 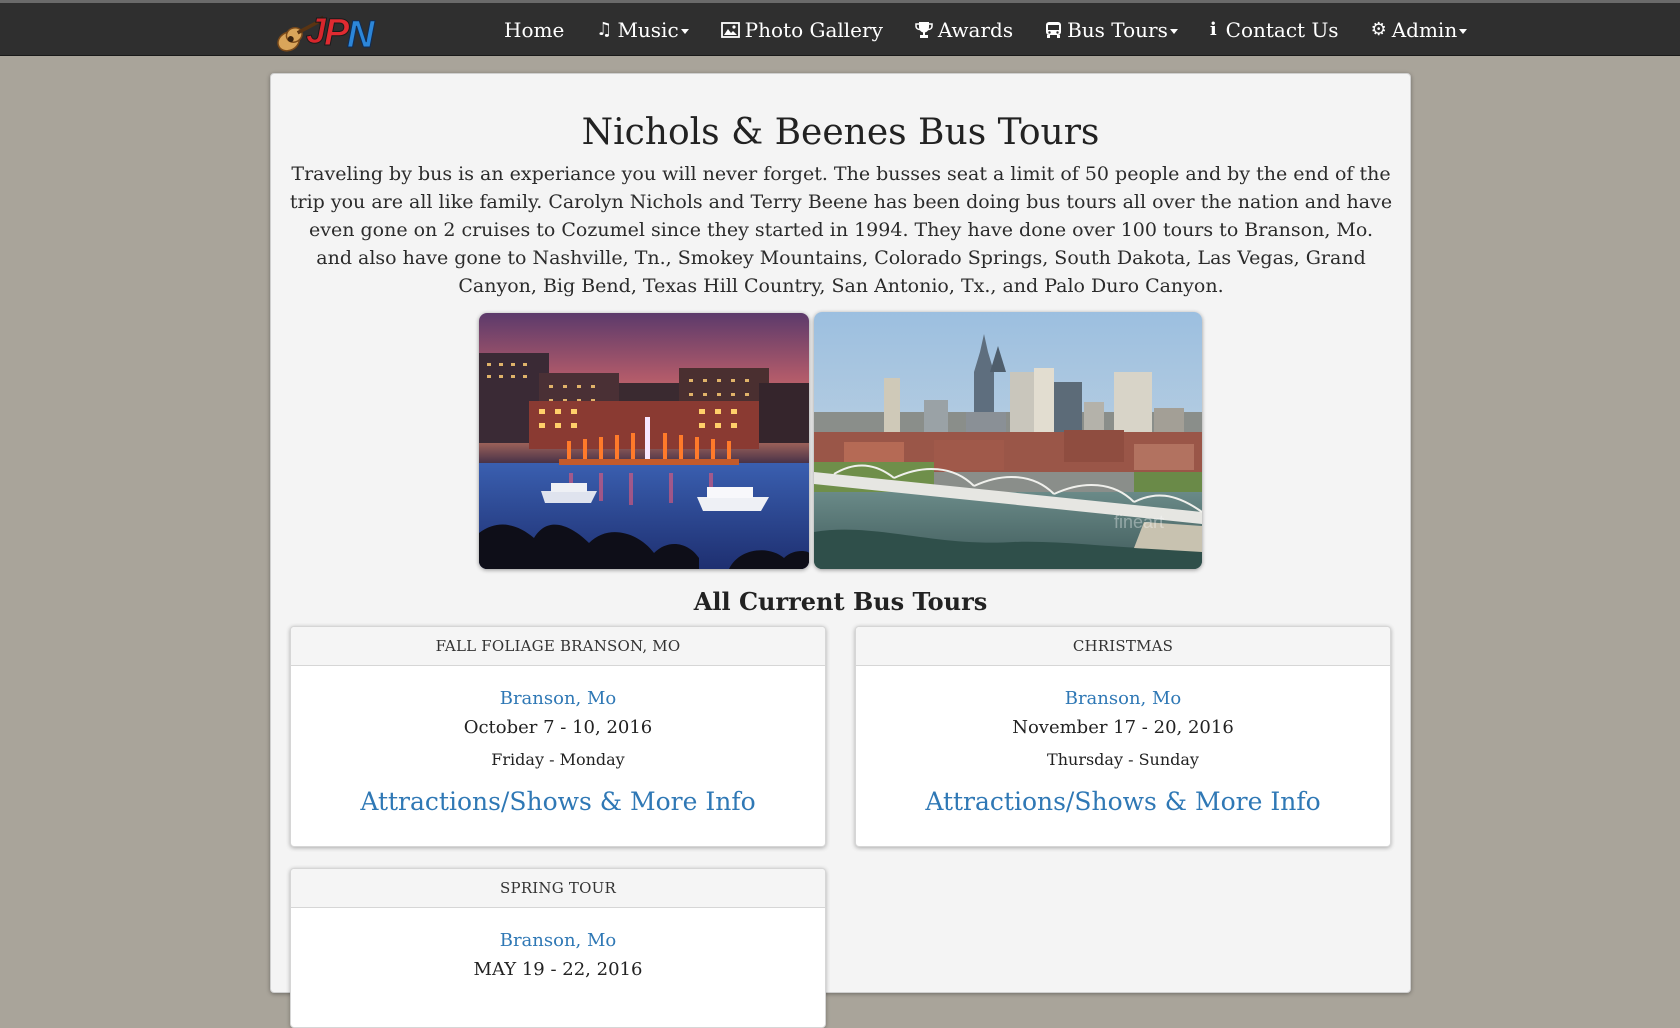 I want to click on music-note-icon: ♫, so click(x=604, y=29).